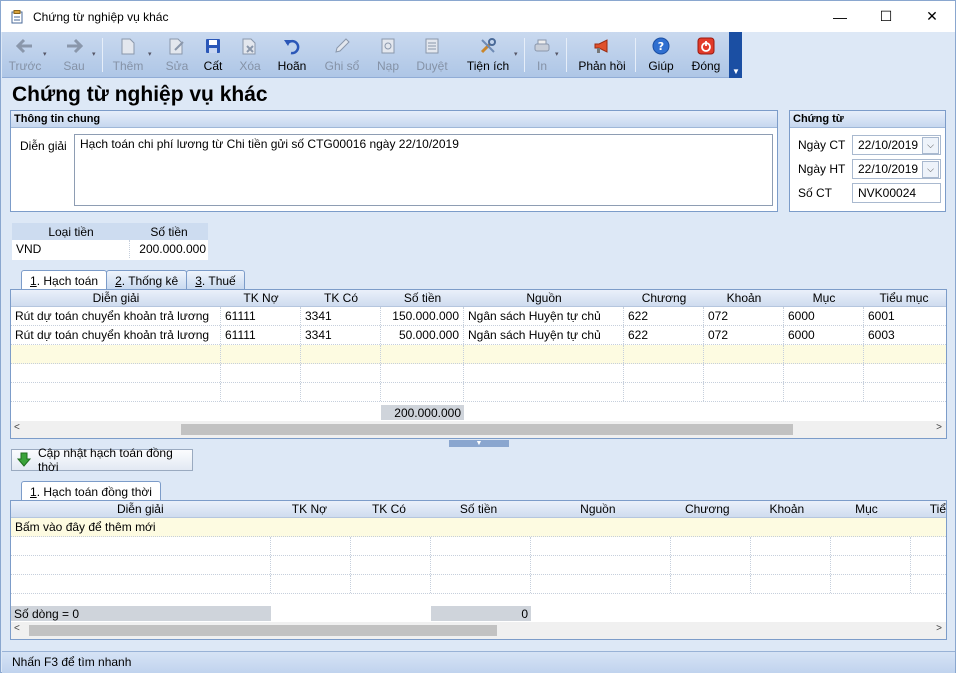  Describe the element at coordinates (147, 280) in the screenshot. I see `tab-thong-ke: 2. Thống kê` at that location.